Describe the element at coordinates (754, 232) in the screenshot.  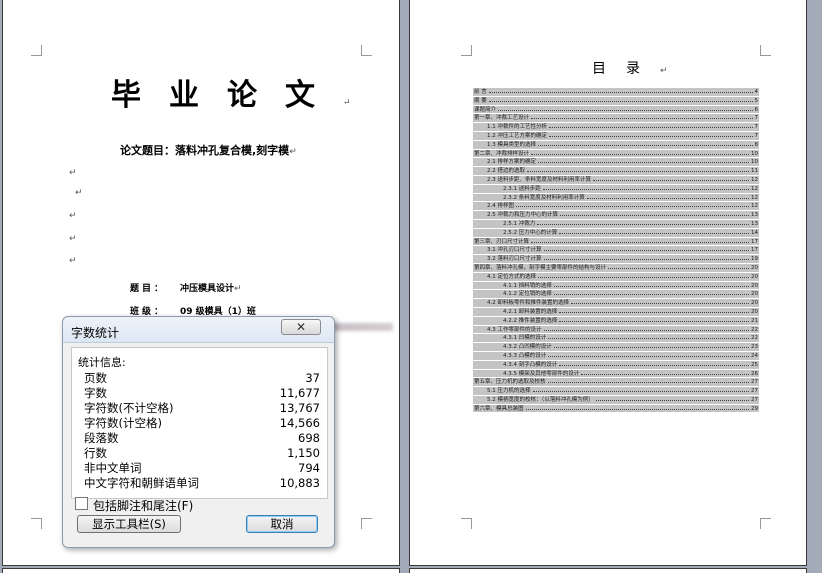
I see `toc-entry-page: 14` at that location.